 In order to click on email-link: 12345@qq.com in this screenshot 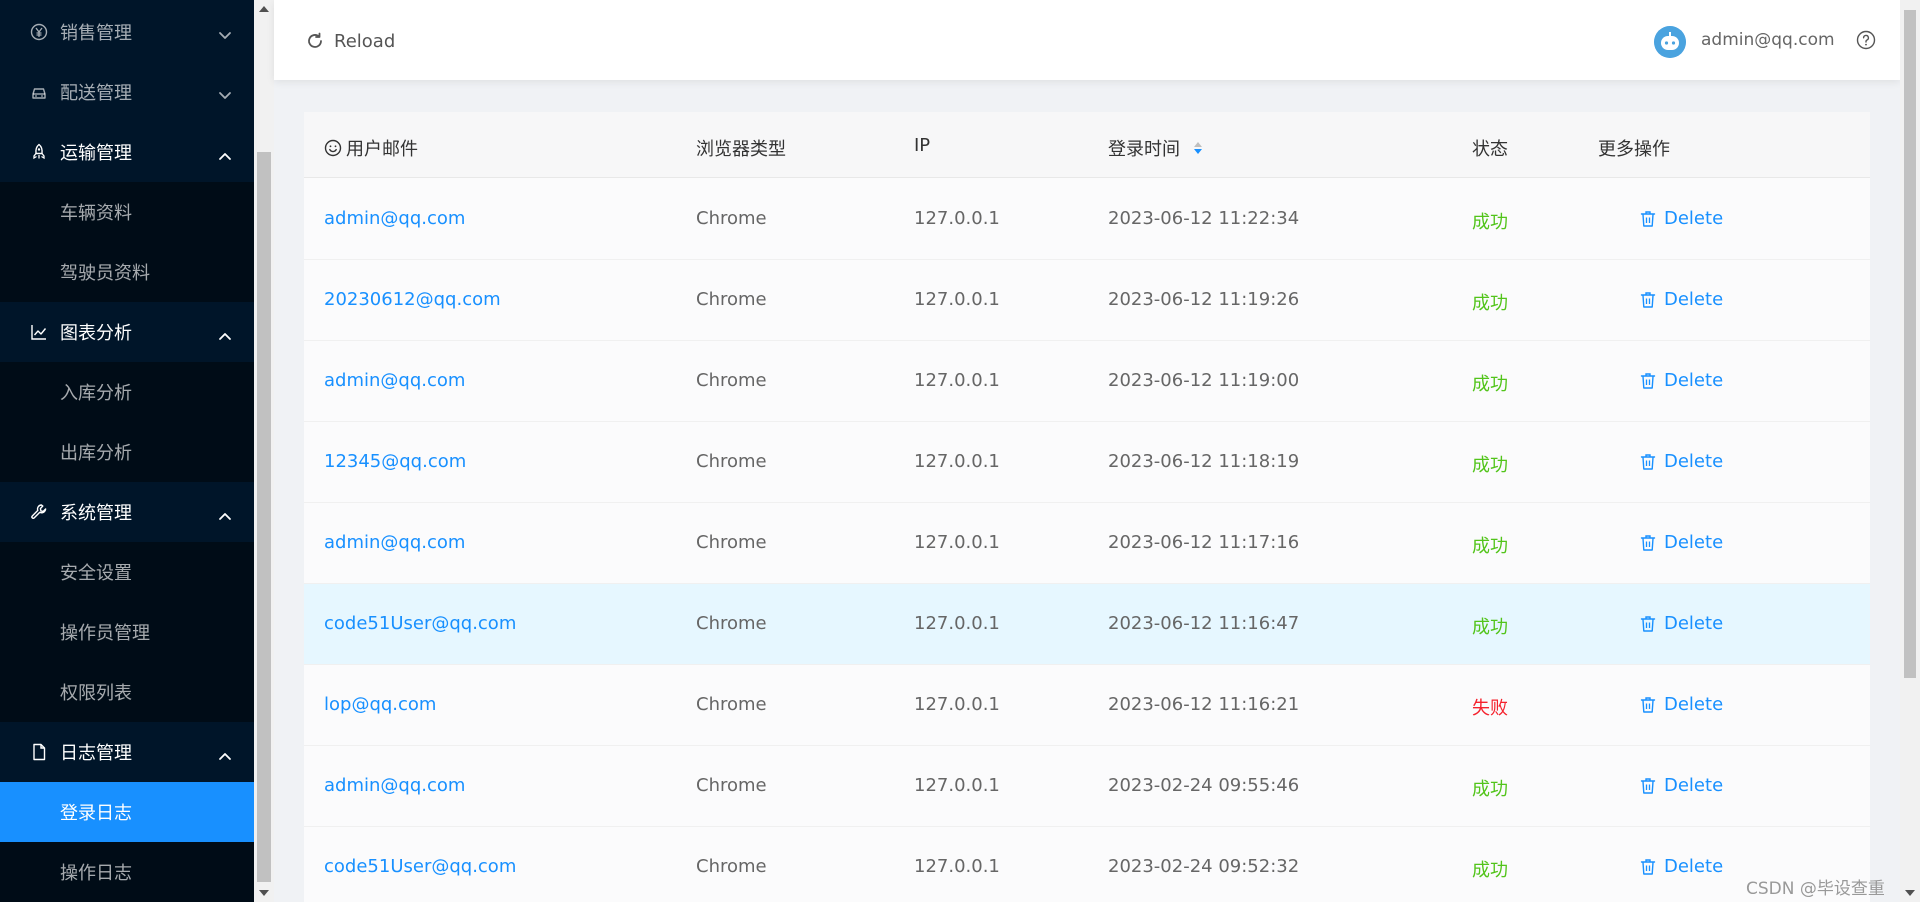, I will do `click(395, 461)`.